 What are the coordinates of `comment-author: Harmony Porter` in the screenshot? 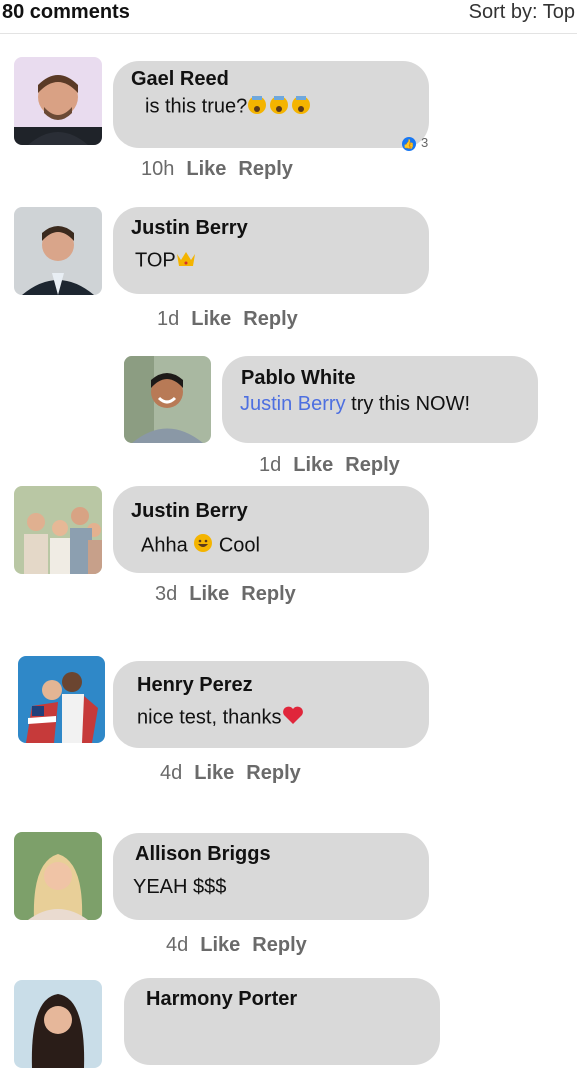 It's located at (221, 999).